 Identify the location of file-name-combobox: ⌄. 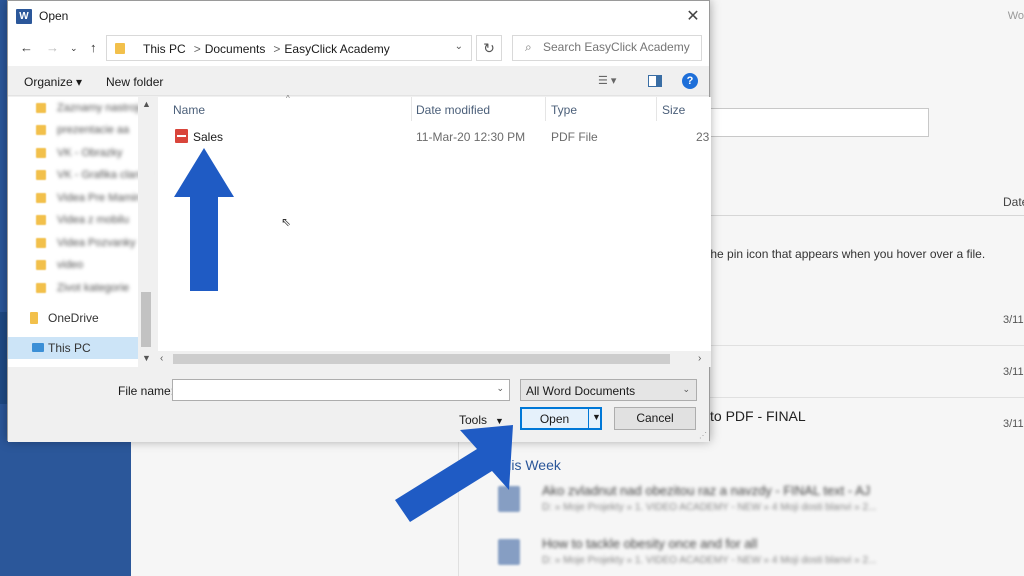
(341, 390).